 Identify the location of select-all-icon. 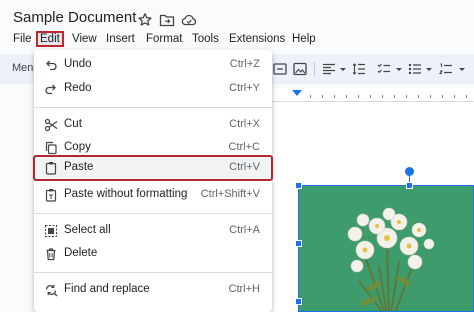
(51, 231).